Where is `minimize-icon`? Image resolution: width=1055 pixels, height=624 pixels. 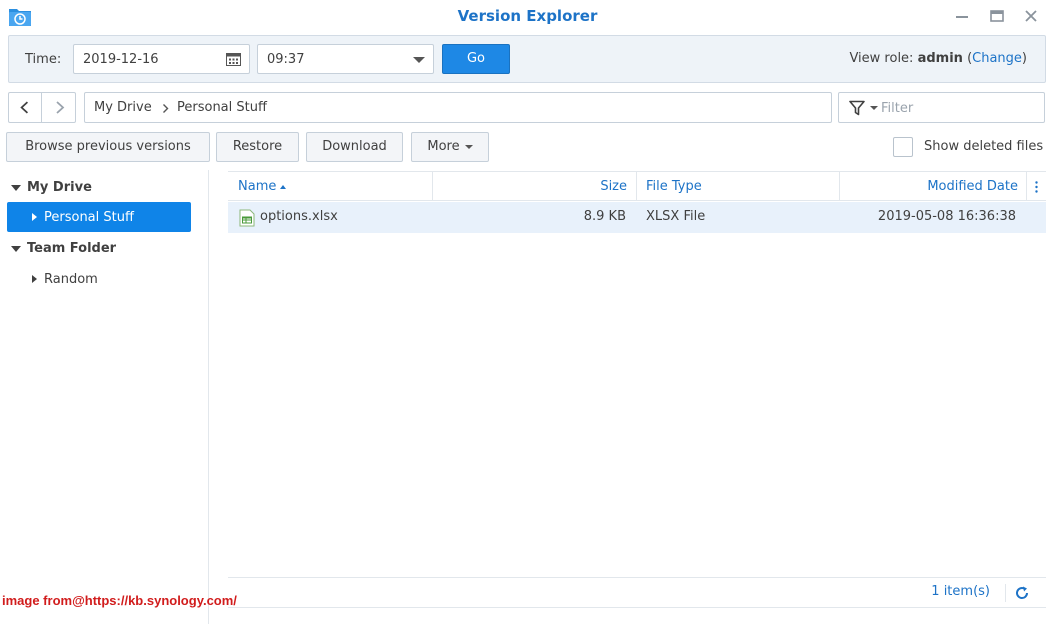 minimize-icon is located at coordinates (962, 16).